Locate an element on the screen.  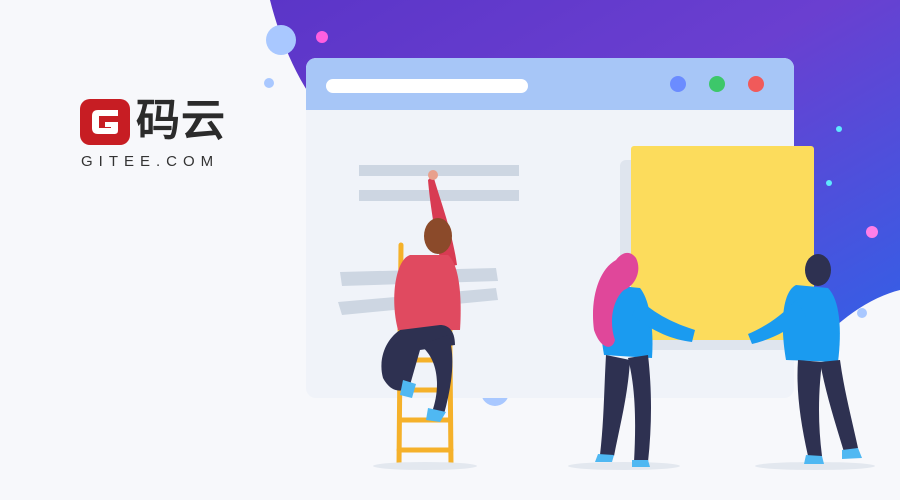
window-dot-green is located at coordinates (717, 84).